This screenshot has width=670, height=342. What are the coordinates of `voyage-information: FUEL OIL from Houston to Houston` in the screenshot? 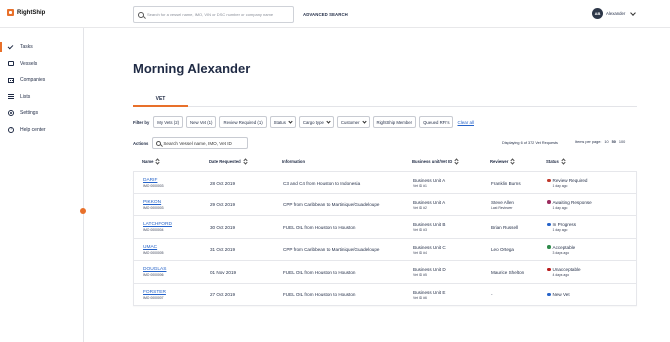 It's located at (319, 272).